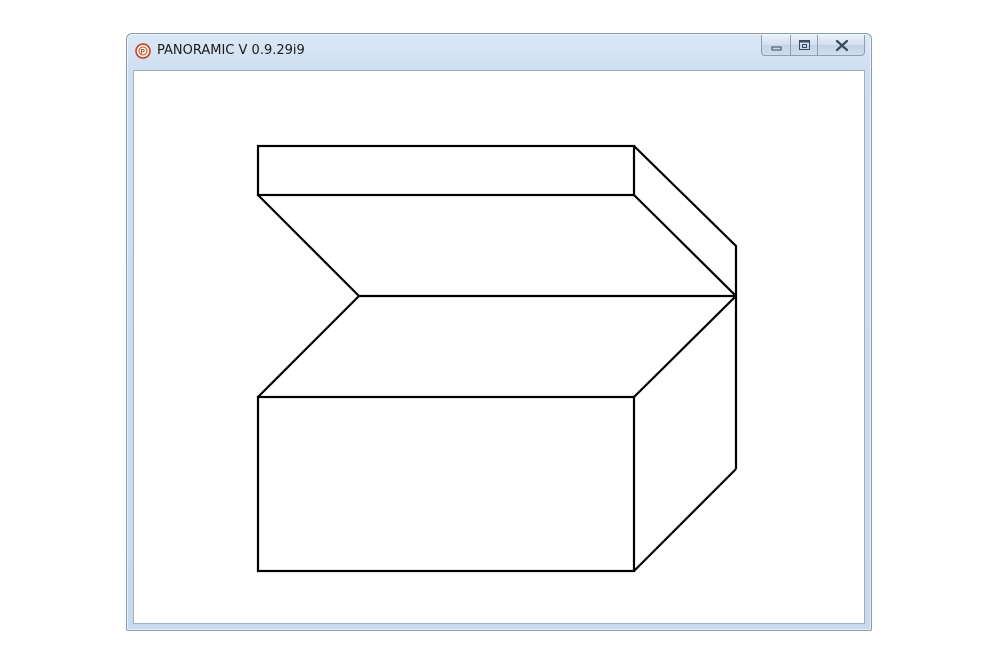 The height and width of the screenshot is (666, 1000). I want to click on close-button, so click(841, 45).